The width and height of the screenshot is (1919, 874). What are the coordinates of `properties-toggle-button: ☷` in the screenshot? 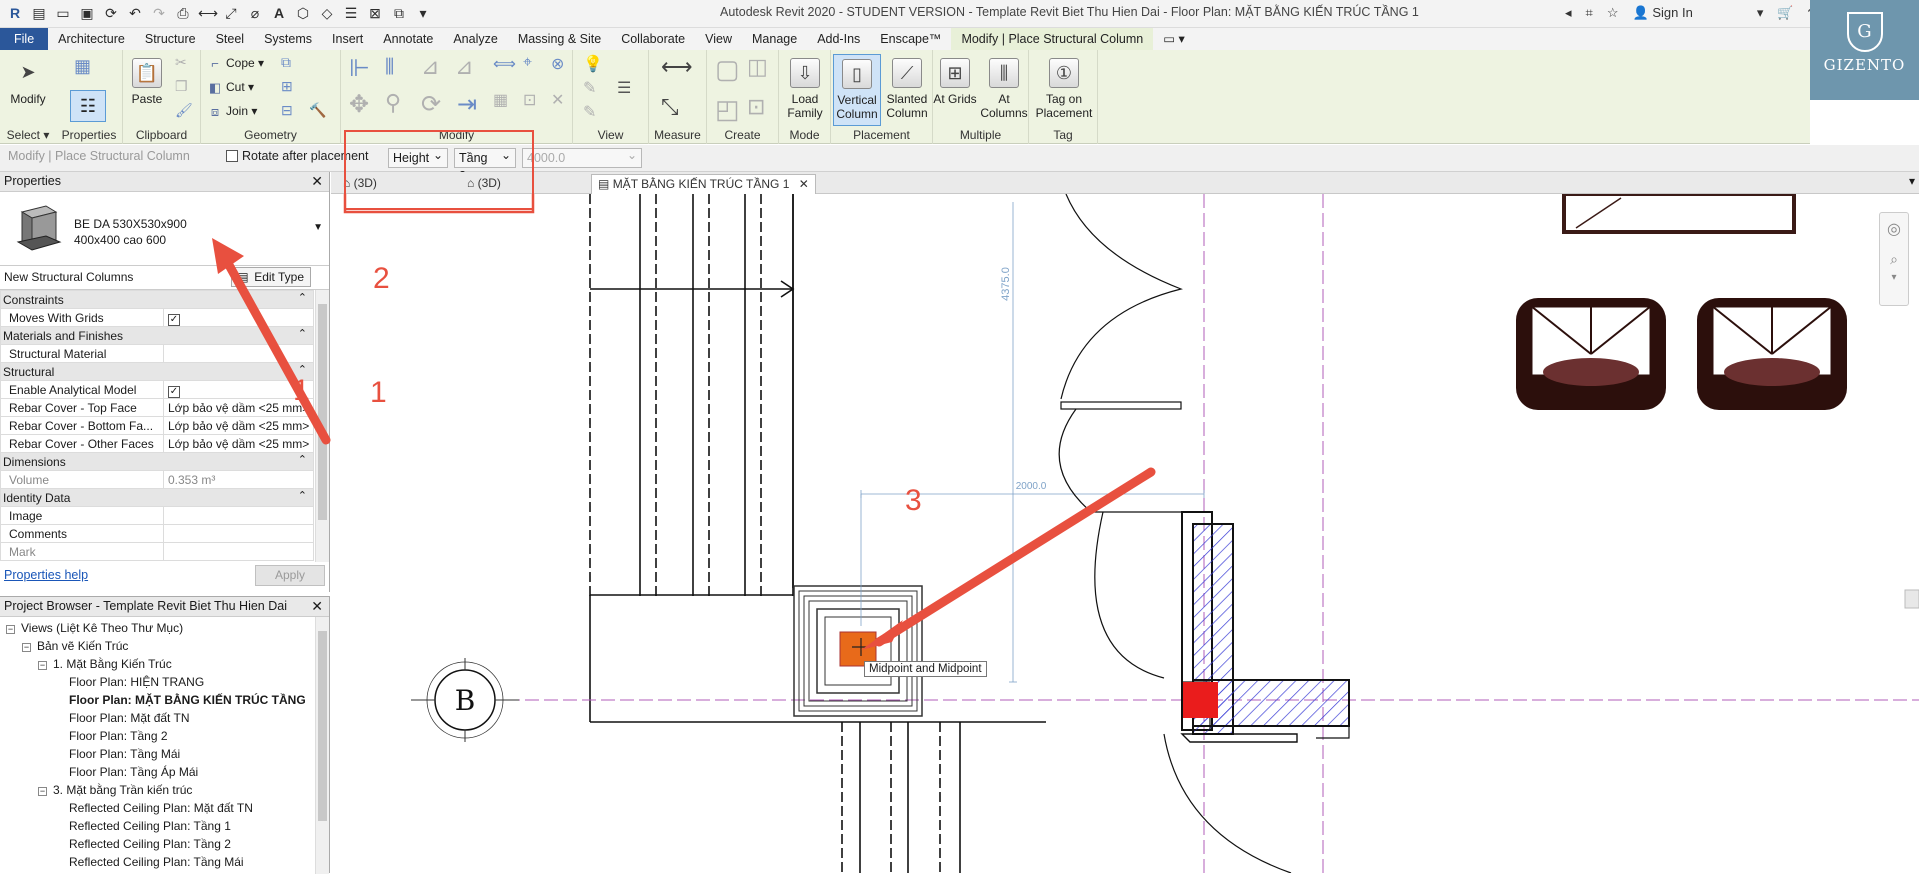 It's located at (88, 106).